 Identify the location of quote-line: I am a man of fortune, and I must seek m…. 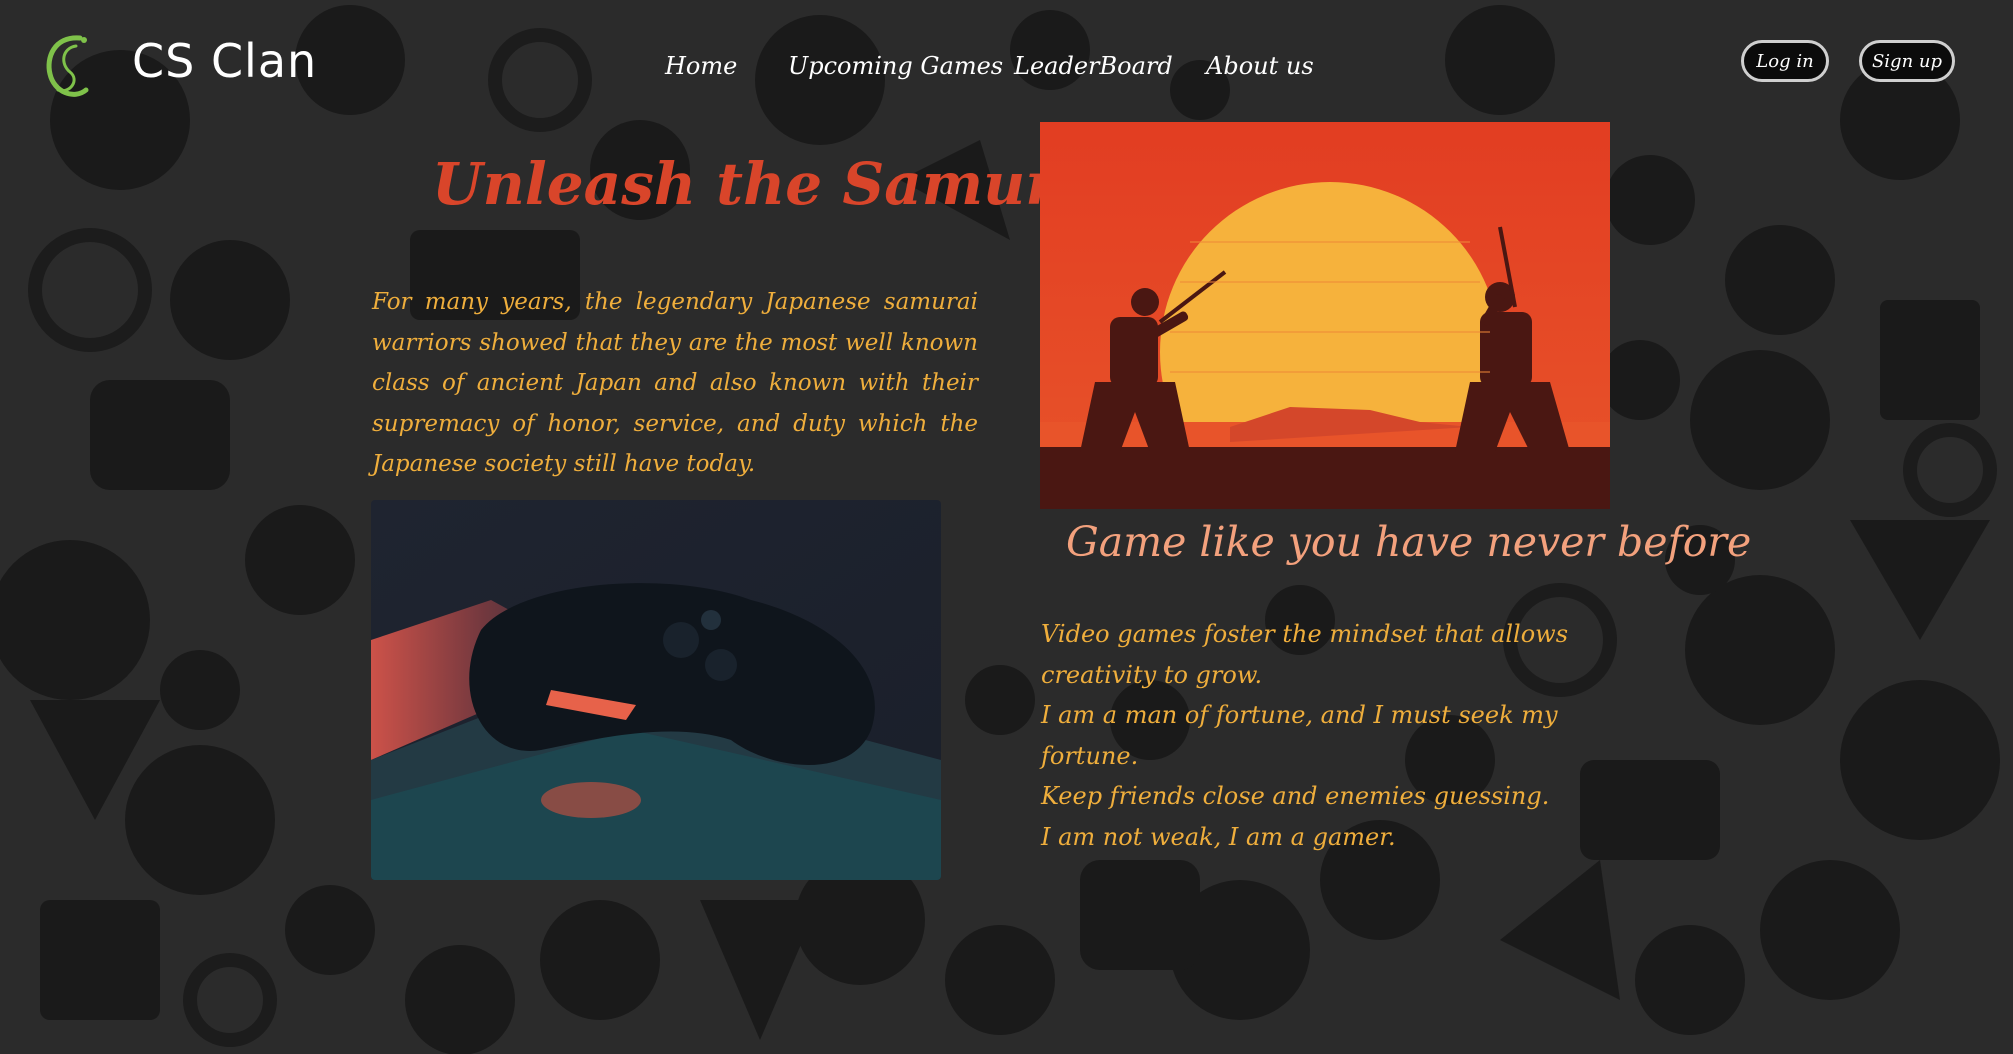
(1299, 735).